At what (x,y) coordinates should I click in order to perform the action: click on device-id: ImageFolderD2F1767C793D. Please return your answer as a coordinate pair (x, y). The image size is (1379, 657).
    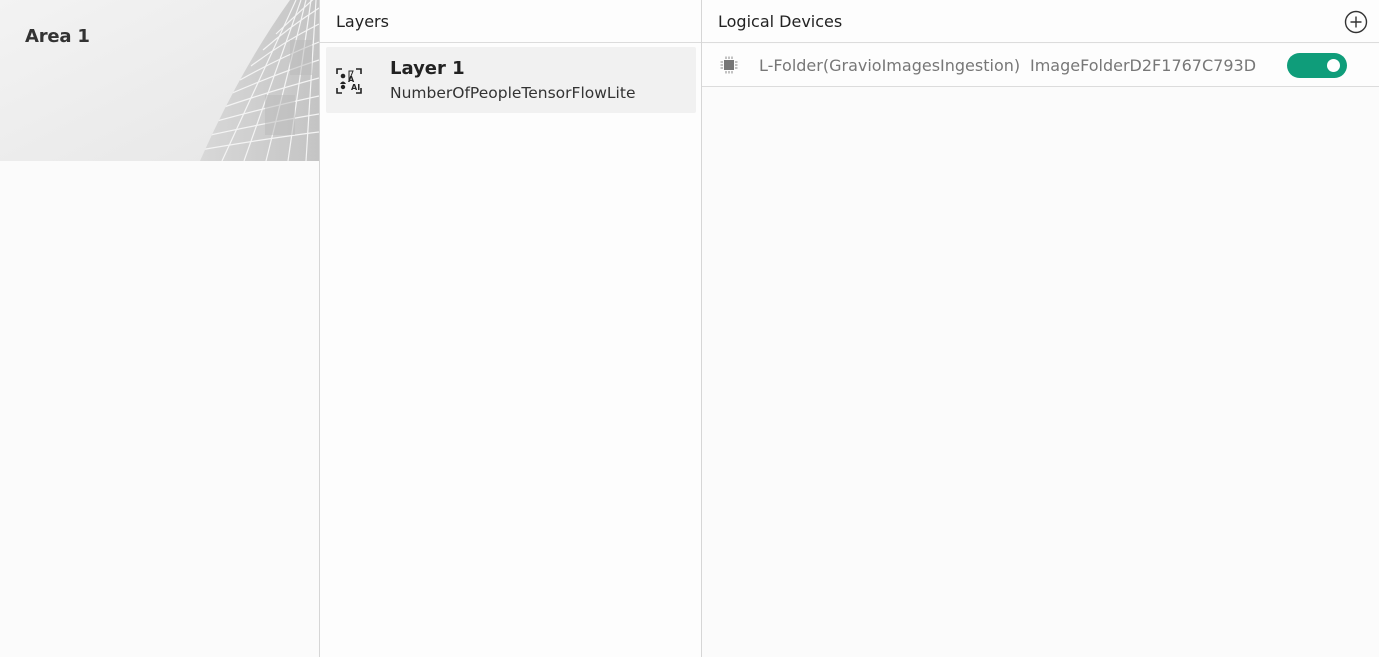
    Looking at the image, I should click on (1143, 65).